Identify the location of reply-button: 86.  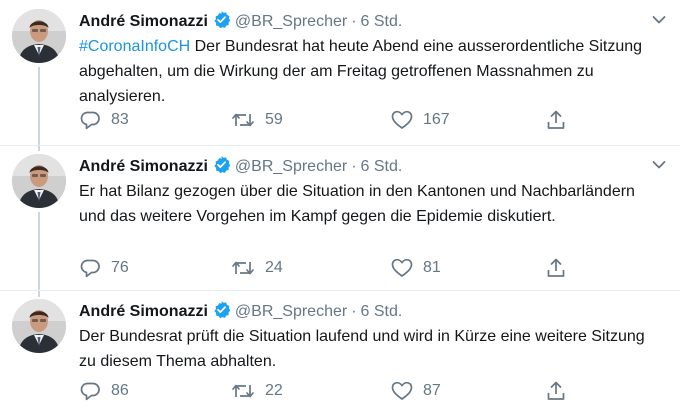
(104, 391).